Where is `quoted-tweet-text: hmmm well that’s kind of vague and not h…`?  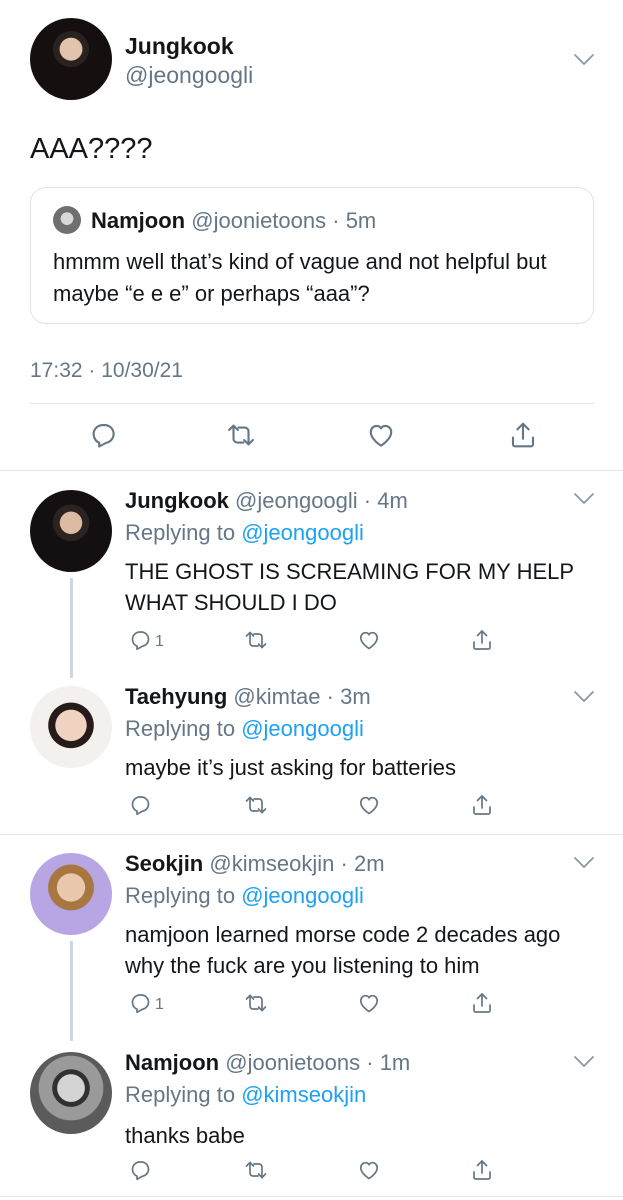 quoted-tweet-text: hmmm well that’s kind of vague and not h… is located at coordinates (300, 277).